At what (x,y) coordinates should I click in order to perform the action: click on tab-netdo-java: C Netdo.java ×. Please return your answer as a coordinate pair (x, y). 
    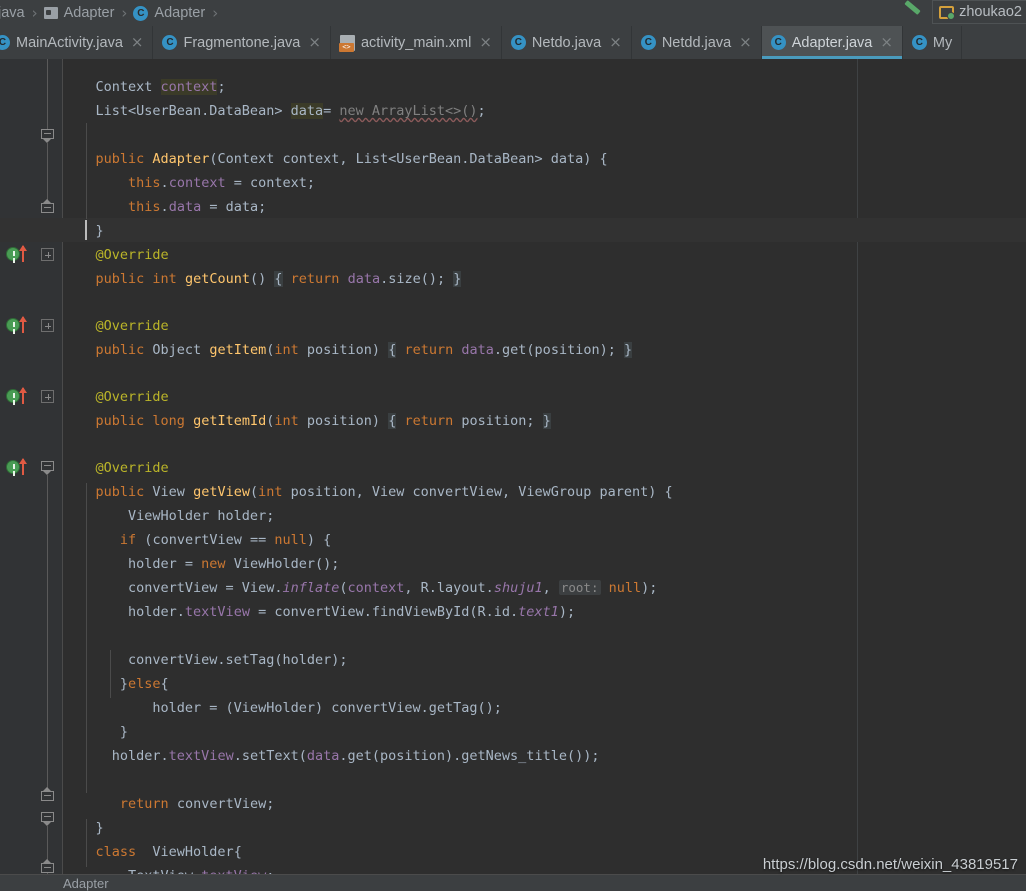
    Looking at the image, I should click on (567, 42).